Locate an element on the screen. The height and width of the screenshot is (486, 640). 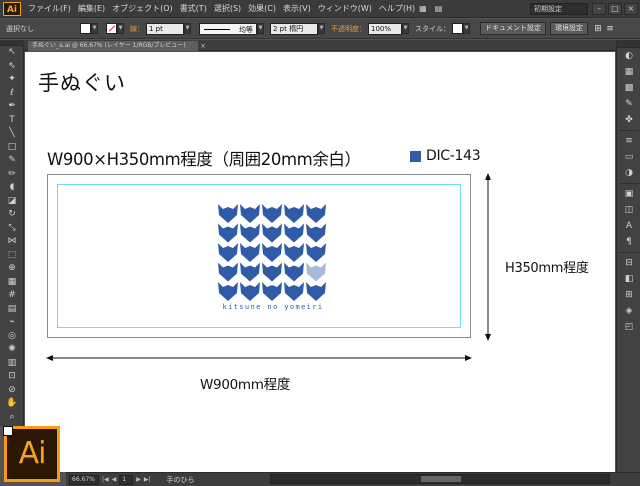
maximize-button: □ is located at coordinates (615, 8).